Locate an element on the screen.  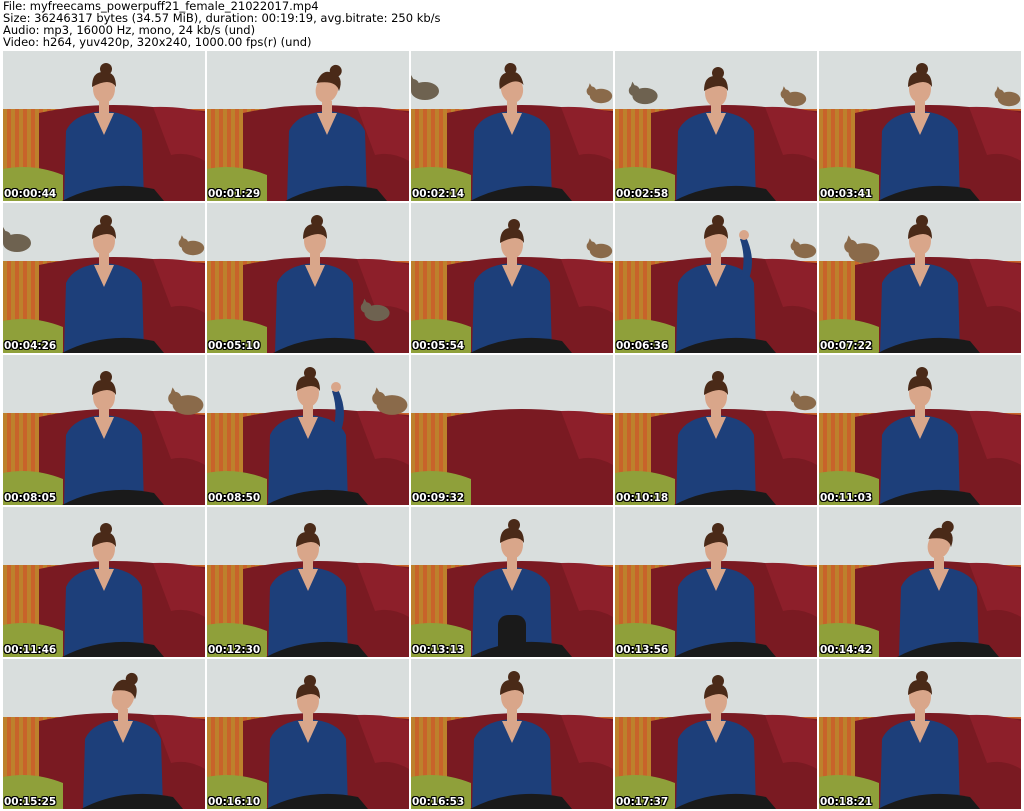
thumbnail-timestamp: 00:16:10 is located at coordinates (234, 802).